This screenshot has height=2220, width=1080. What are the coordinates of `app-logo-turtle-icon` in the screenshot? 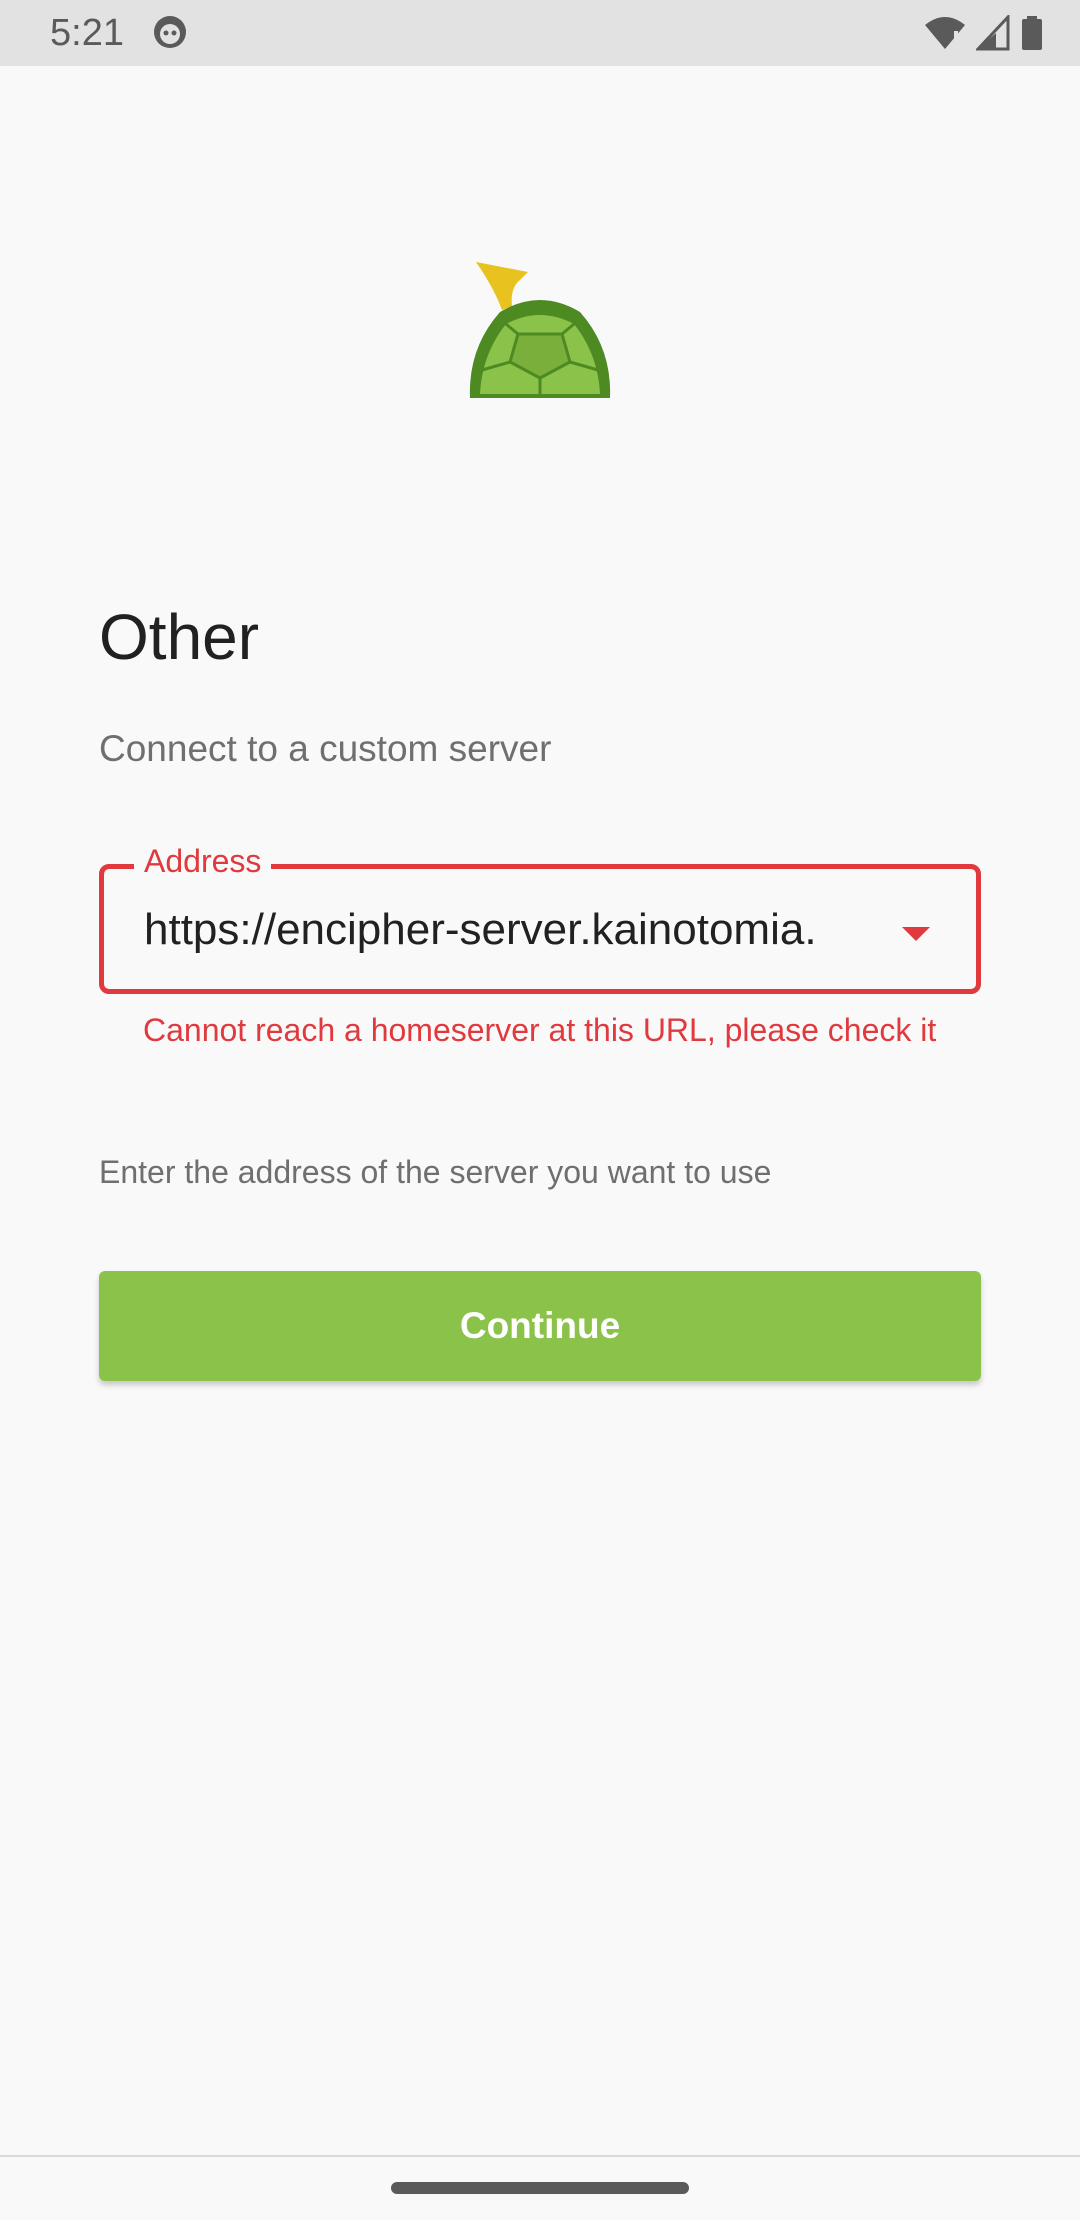 It's located at (540, 330).